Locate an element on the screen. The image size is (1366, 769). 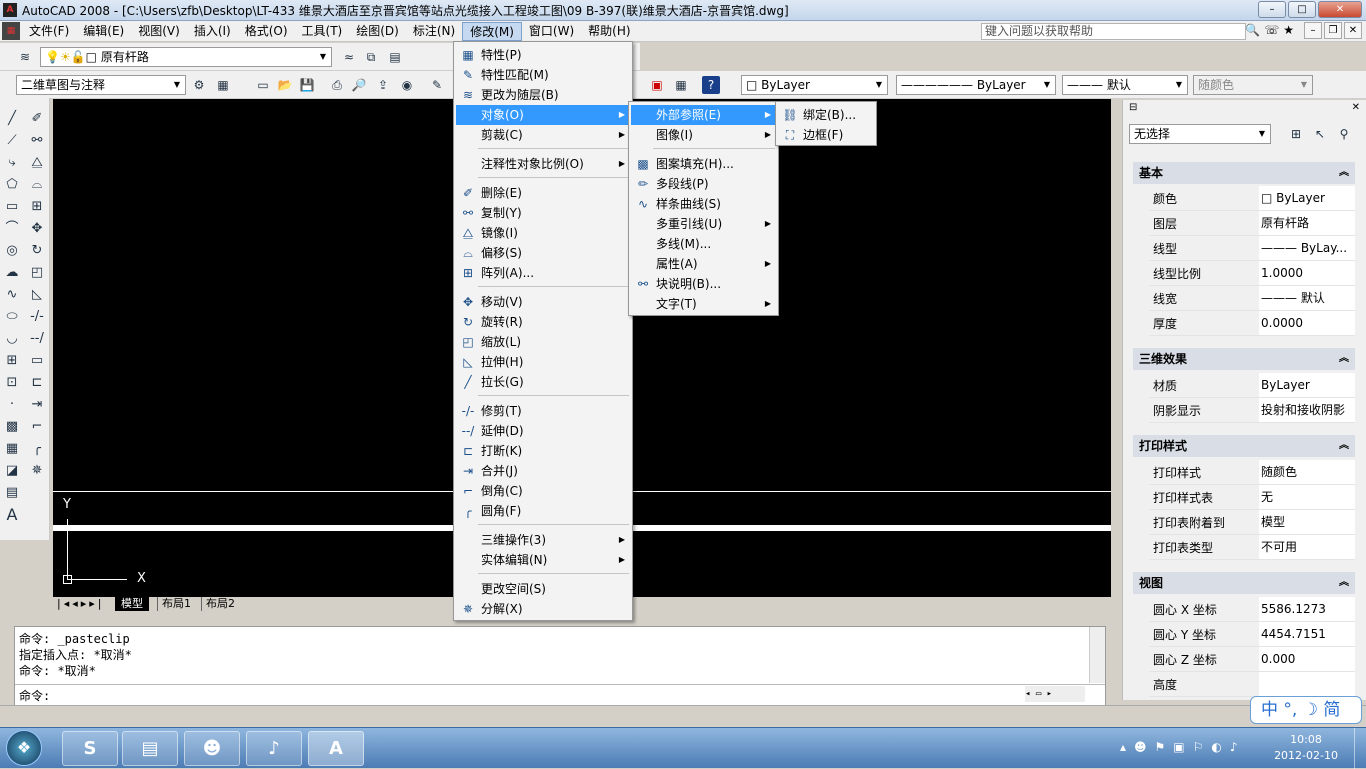
menu-item-text: 文字(T) ▶ is located at coordinates (703, 304).